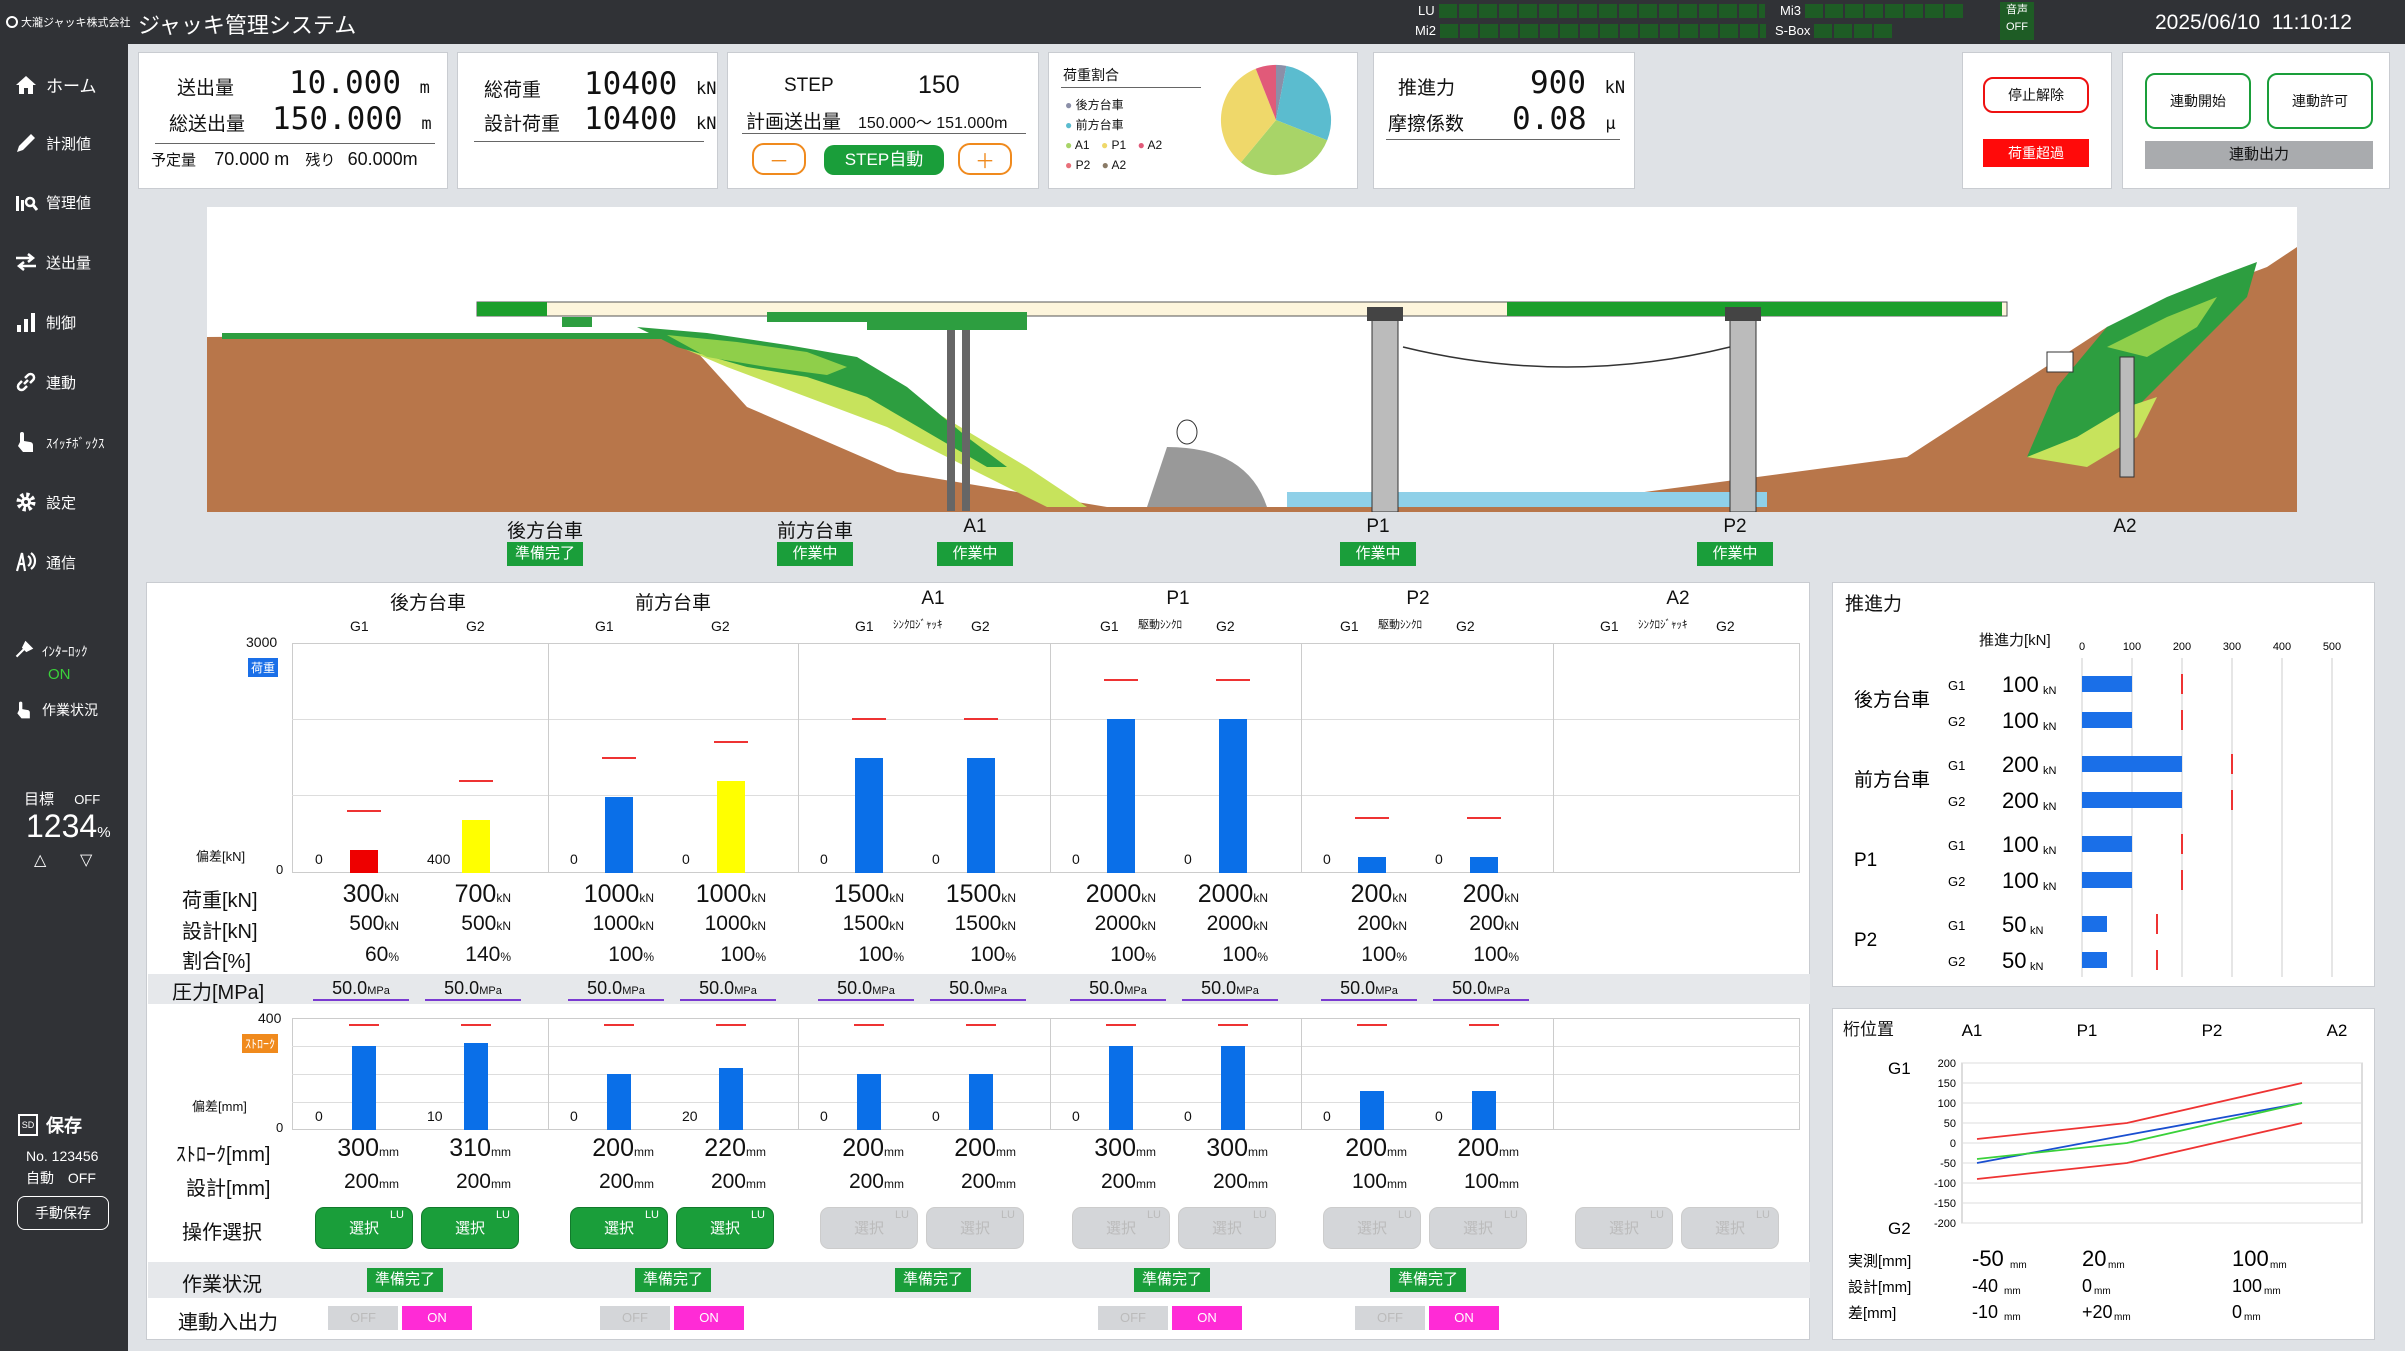  What do you see at coordinates (76, 23) in the screenshot?
I see `logo-text: 大瀧ジャッキ株式会社` at bounding box center [76, 23].